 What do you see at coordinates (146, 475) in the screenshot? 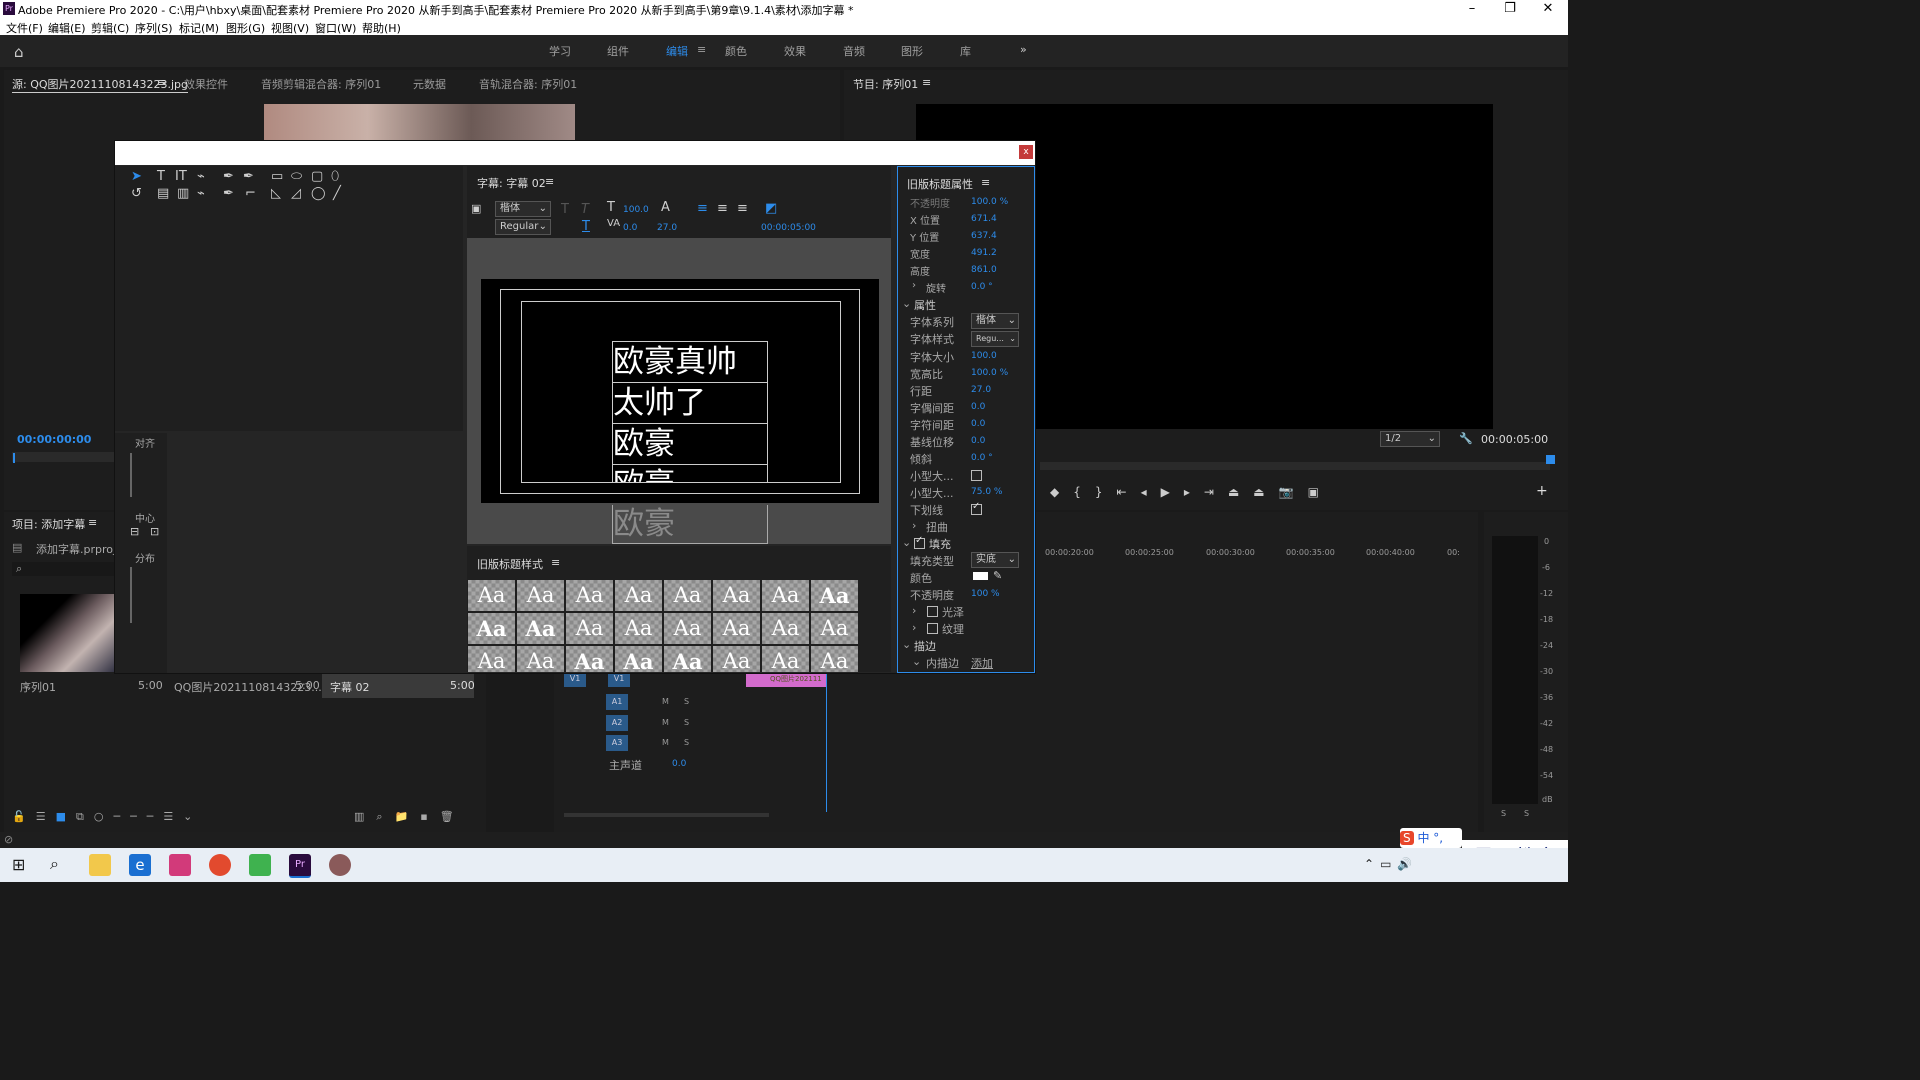
I see `align-icons` at bounding box center [146, 475].